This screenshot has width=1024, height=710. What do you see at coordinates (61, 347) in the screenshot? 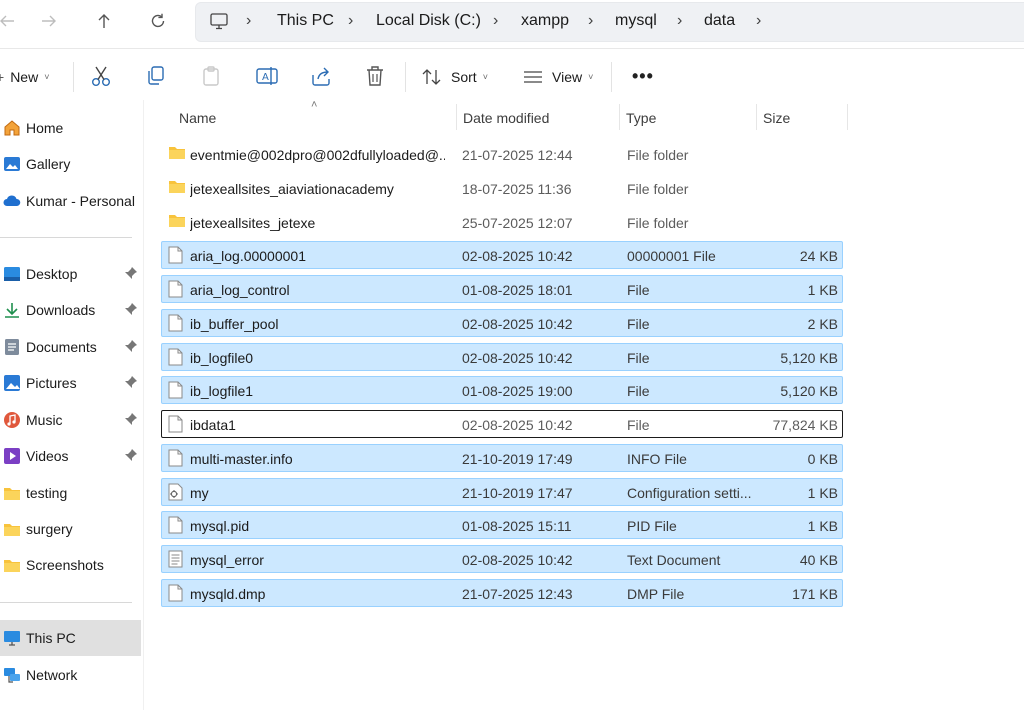
I see `sidebar-item-label: Documents` at bounding box center [61, 347].